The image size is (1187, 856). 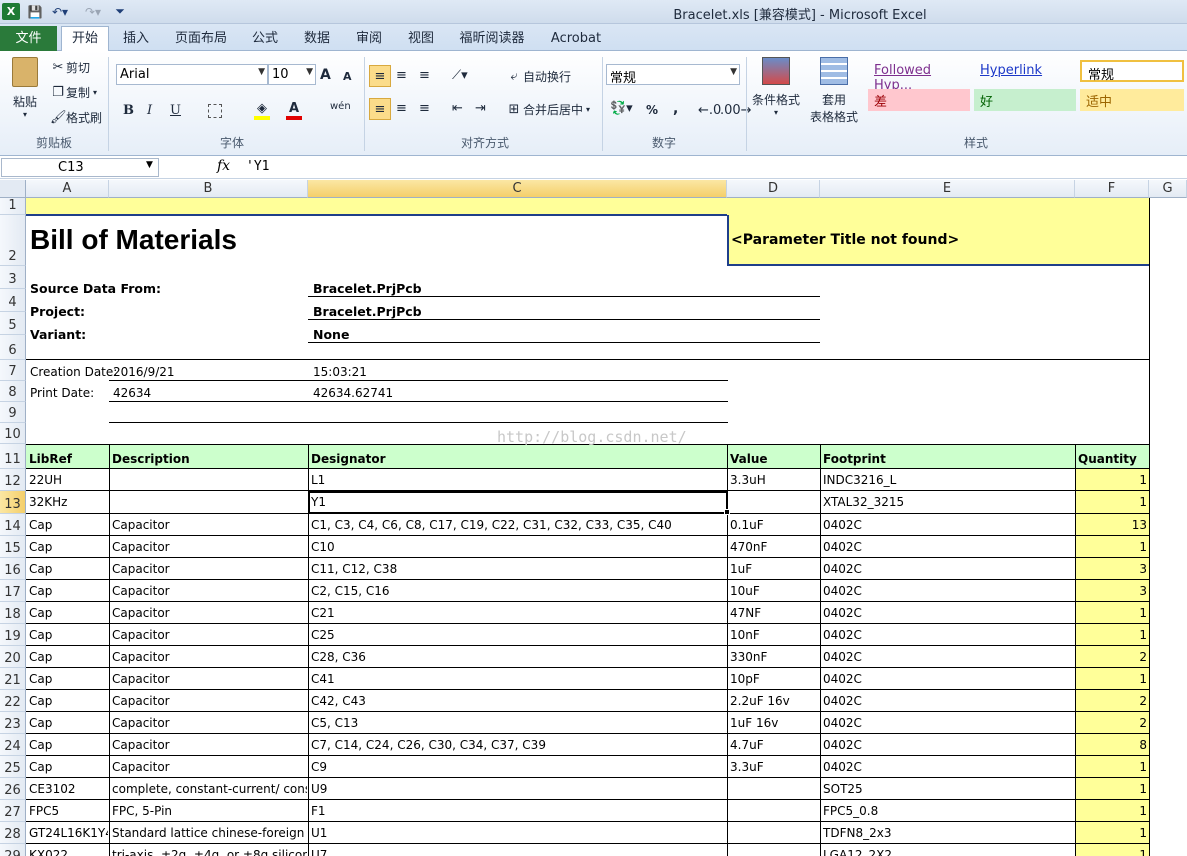 What do you see at coordinates (673, 75) in the screenshot?
I see `number-format-combo: 常规 ▼` at bounding box center [673, 75].